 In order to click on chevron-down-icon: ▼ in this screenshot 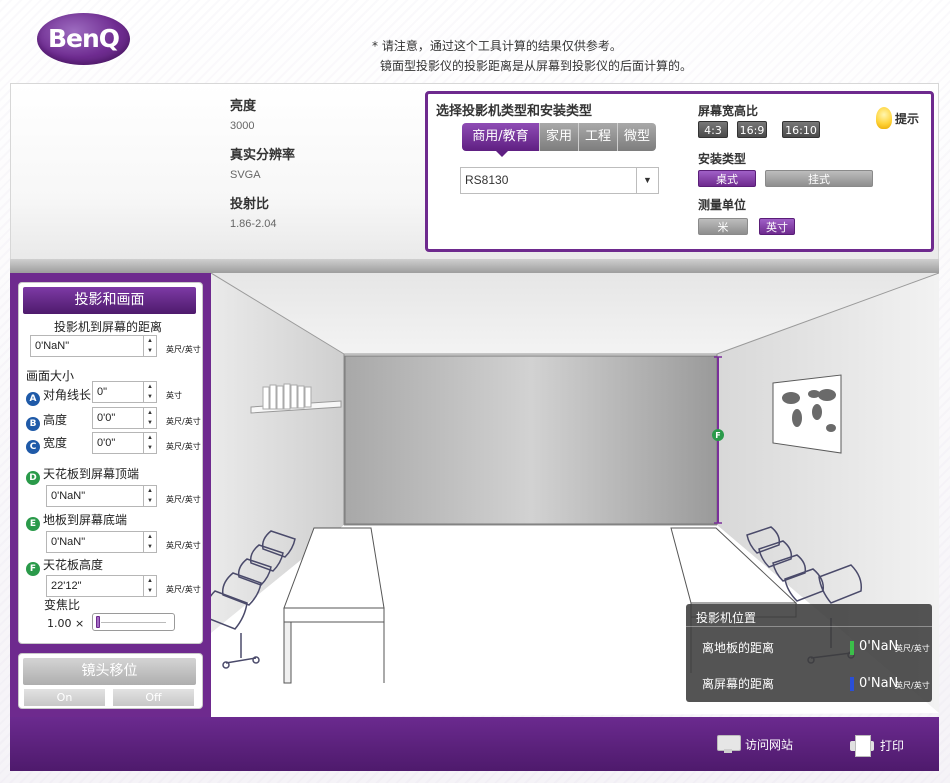, I will do `click(647, 180)`.